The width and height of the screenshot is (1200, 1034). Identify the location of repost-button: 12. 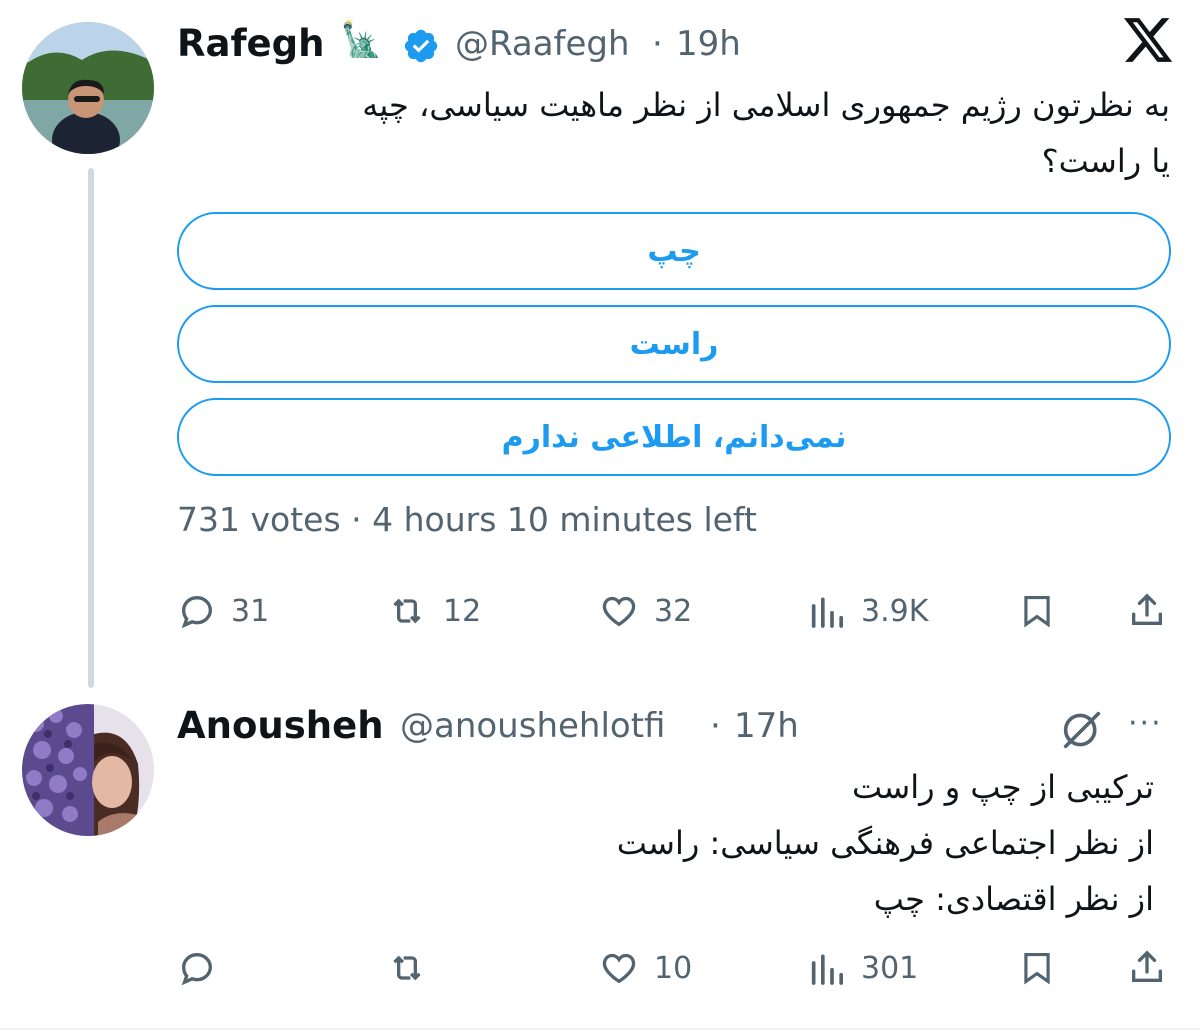
(433, 611).